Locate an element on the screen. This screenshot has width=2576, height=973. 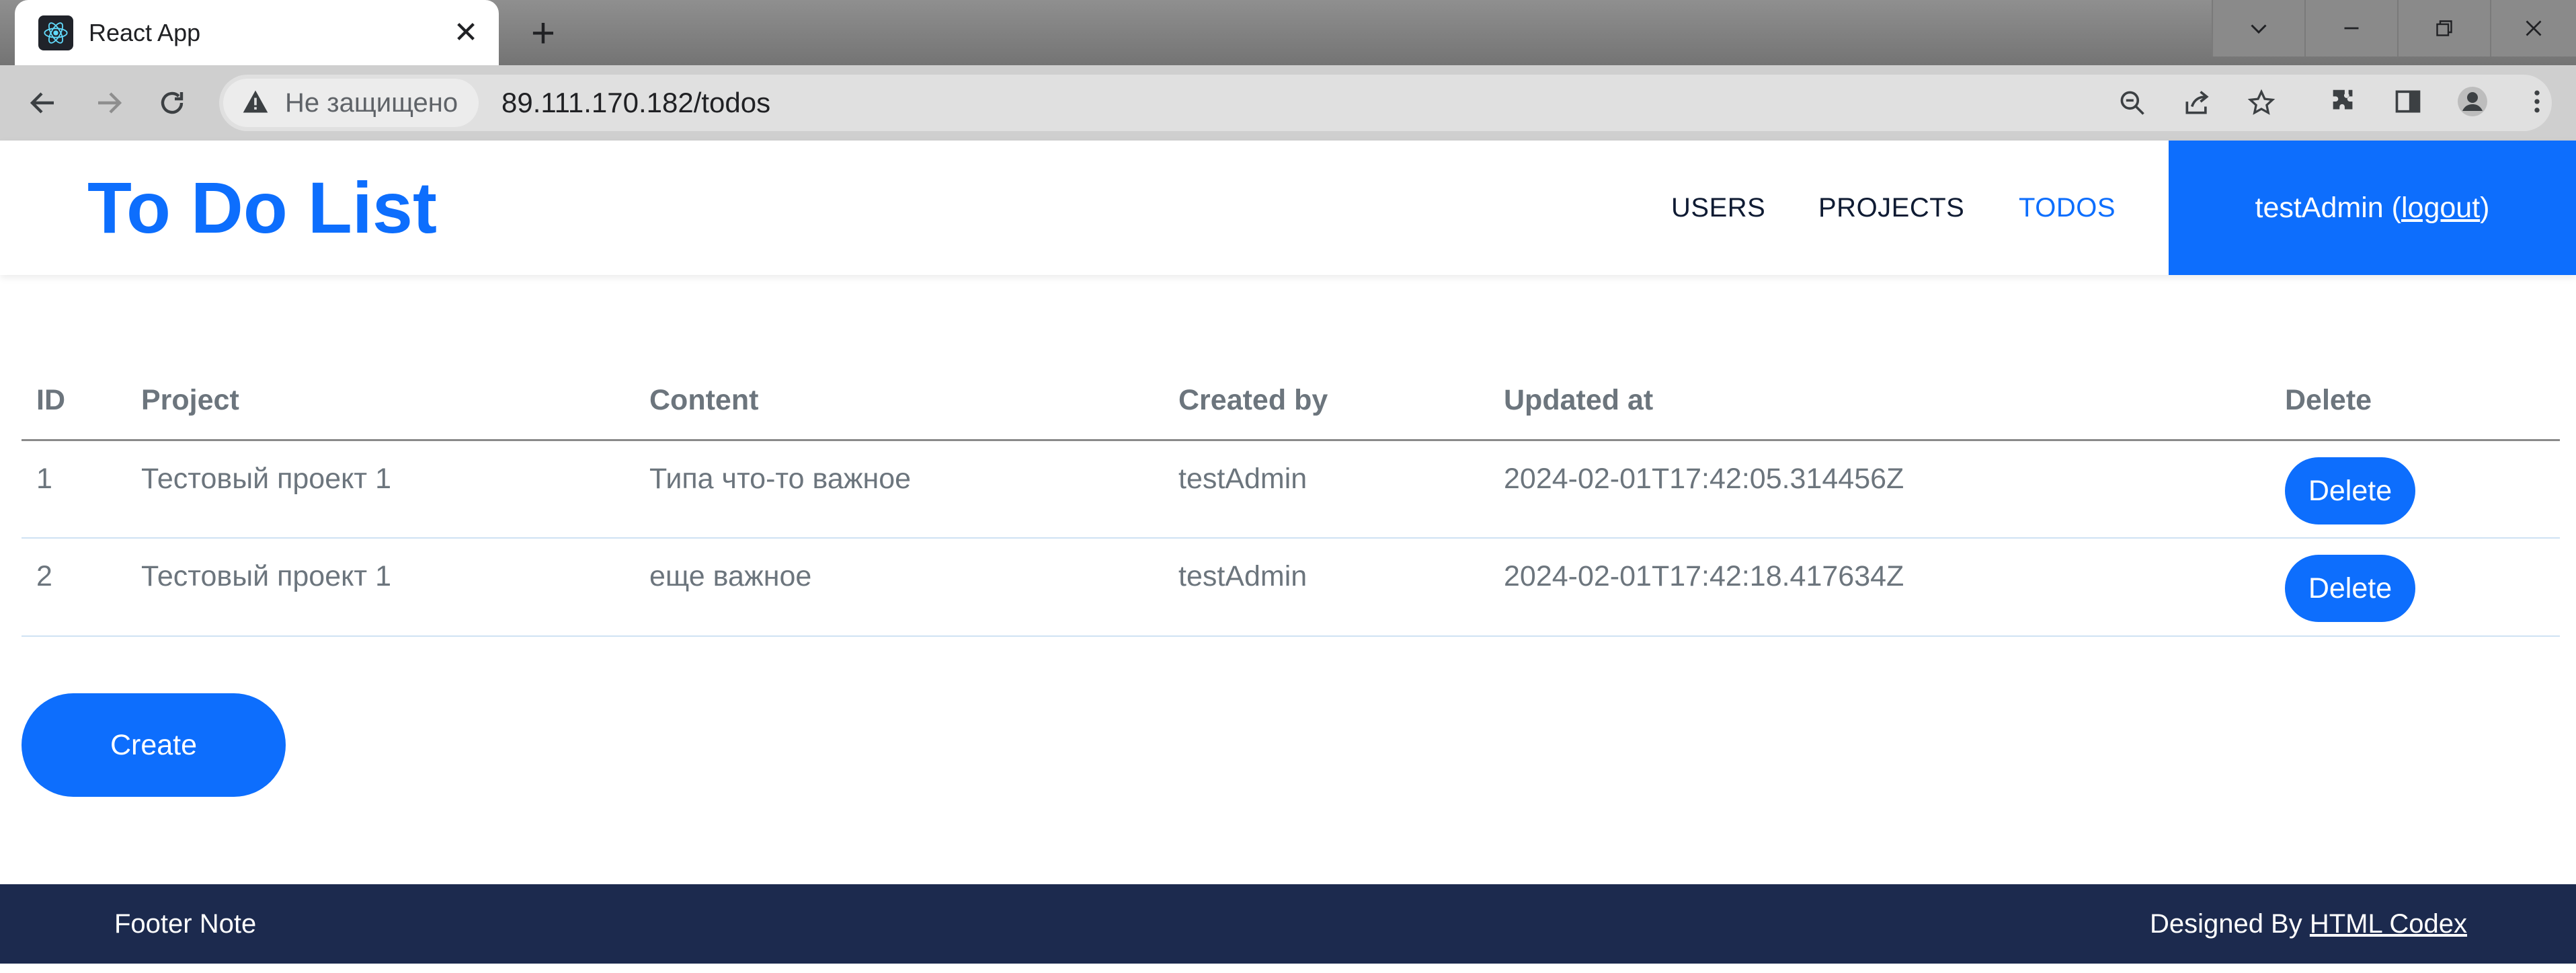
react-logo-icon is located at coordinates (55, 32).